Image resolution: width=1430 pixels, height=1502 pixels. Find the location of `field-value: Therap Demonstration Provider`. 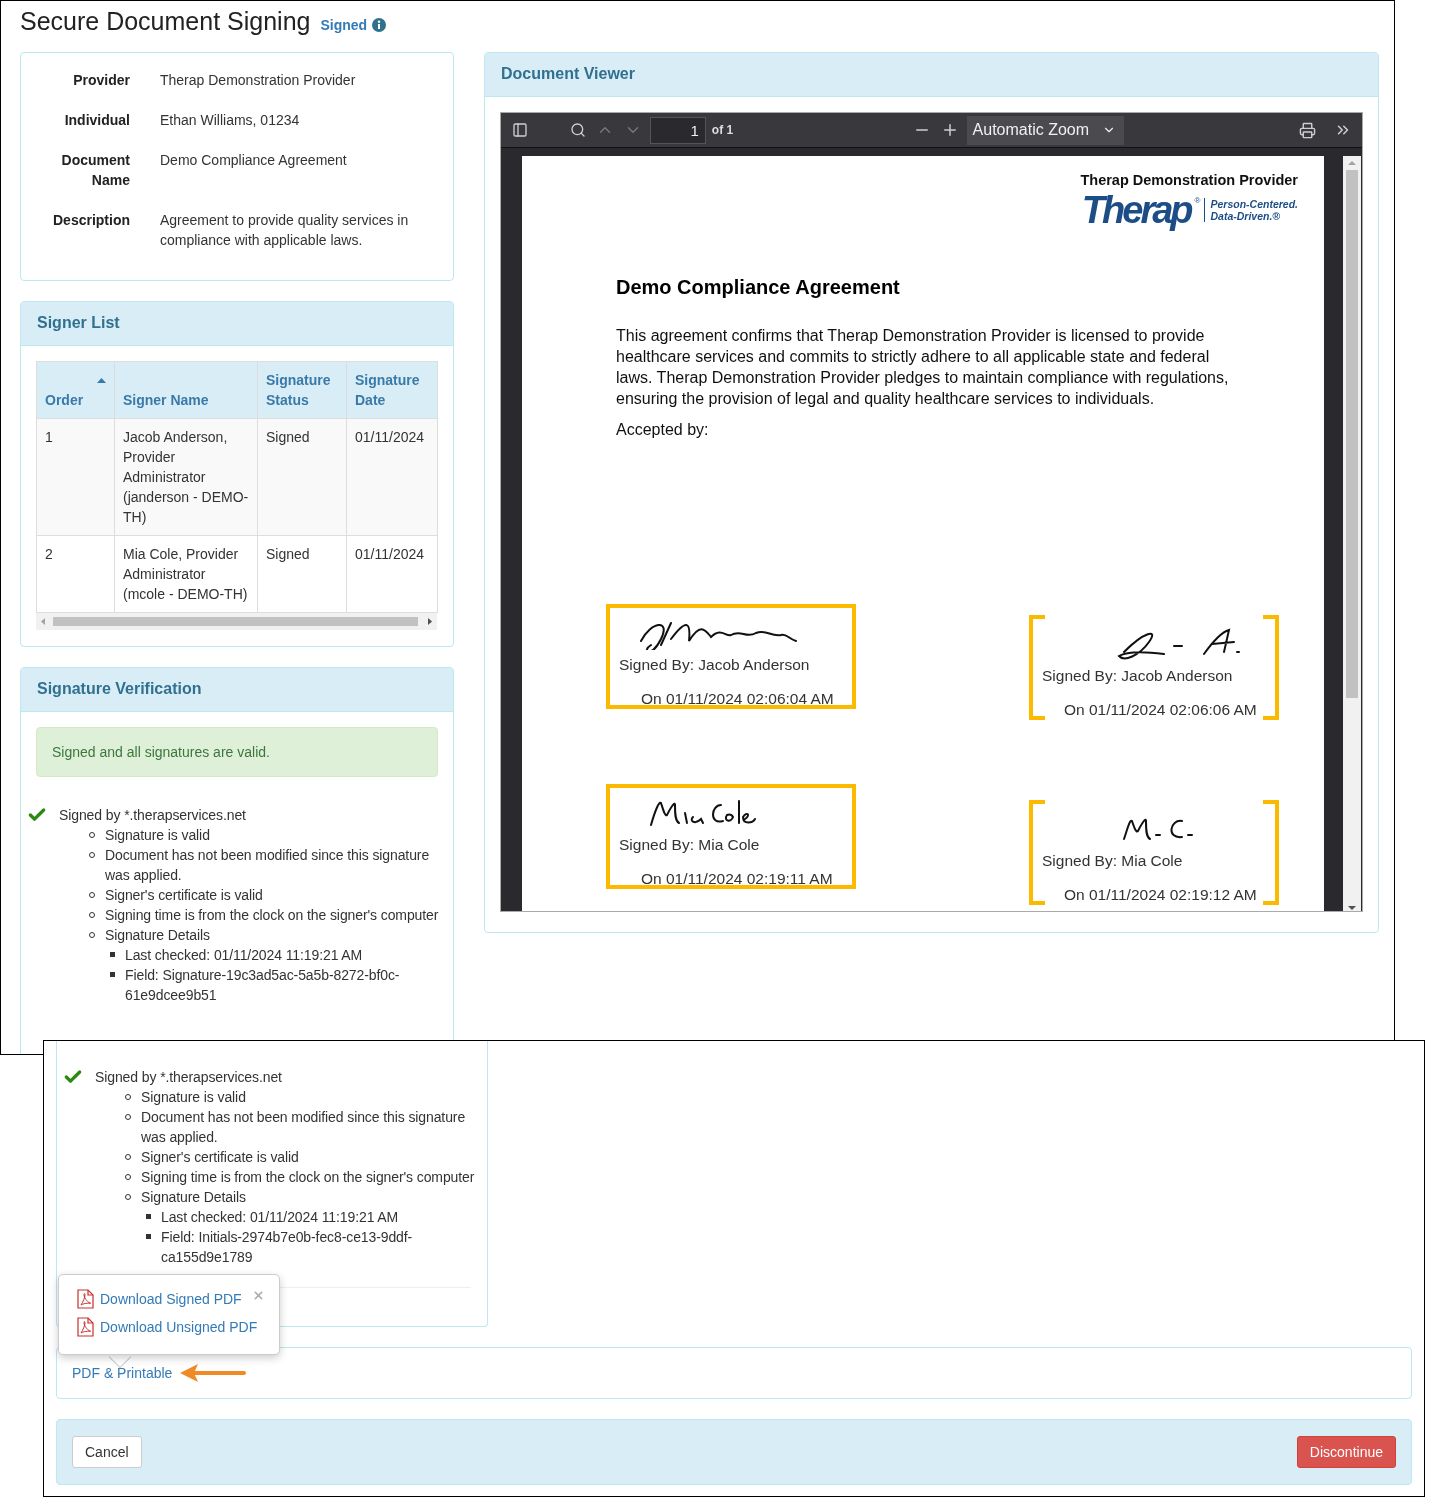

field-value: Therap Demonstration Provider is located at coordinates (258, 80).